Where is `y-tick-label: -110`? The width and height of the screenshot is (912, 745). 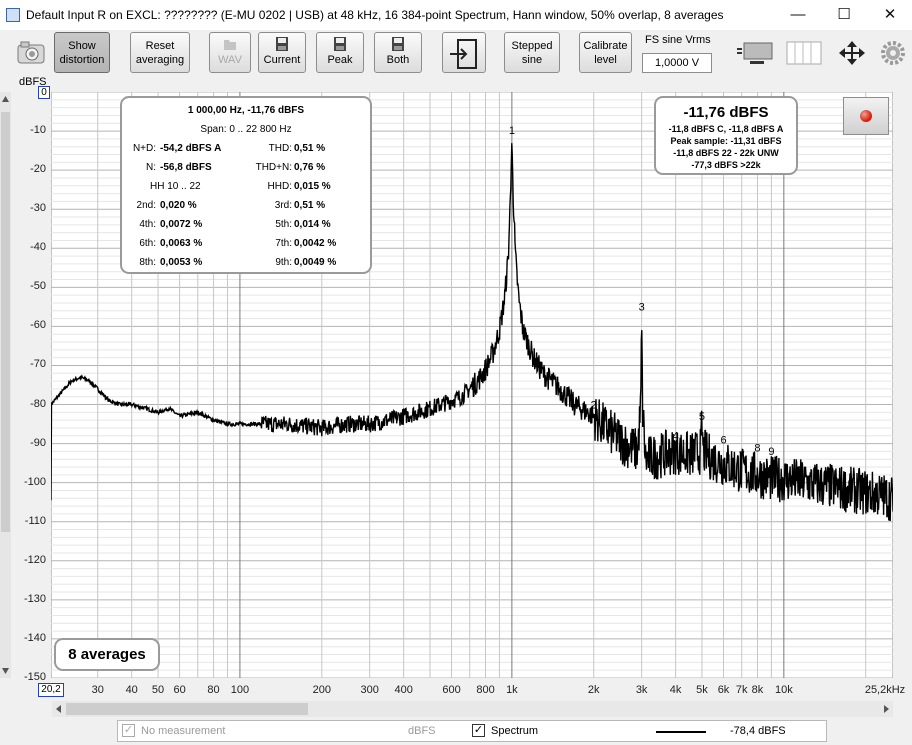 y-tick-label: -110 is located at coordinates (35, 520).